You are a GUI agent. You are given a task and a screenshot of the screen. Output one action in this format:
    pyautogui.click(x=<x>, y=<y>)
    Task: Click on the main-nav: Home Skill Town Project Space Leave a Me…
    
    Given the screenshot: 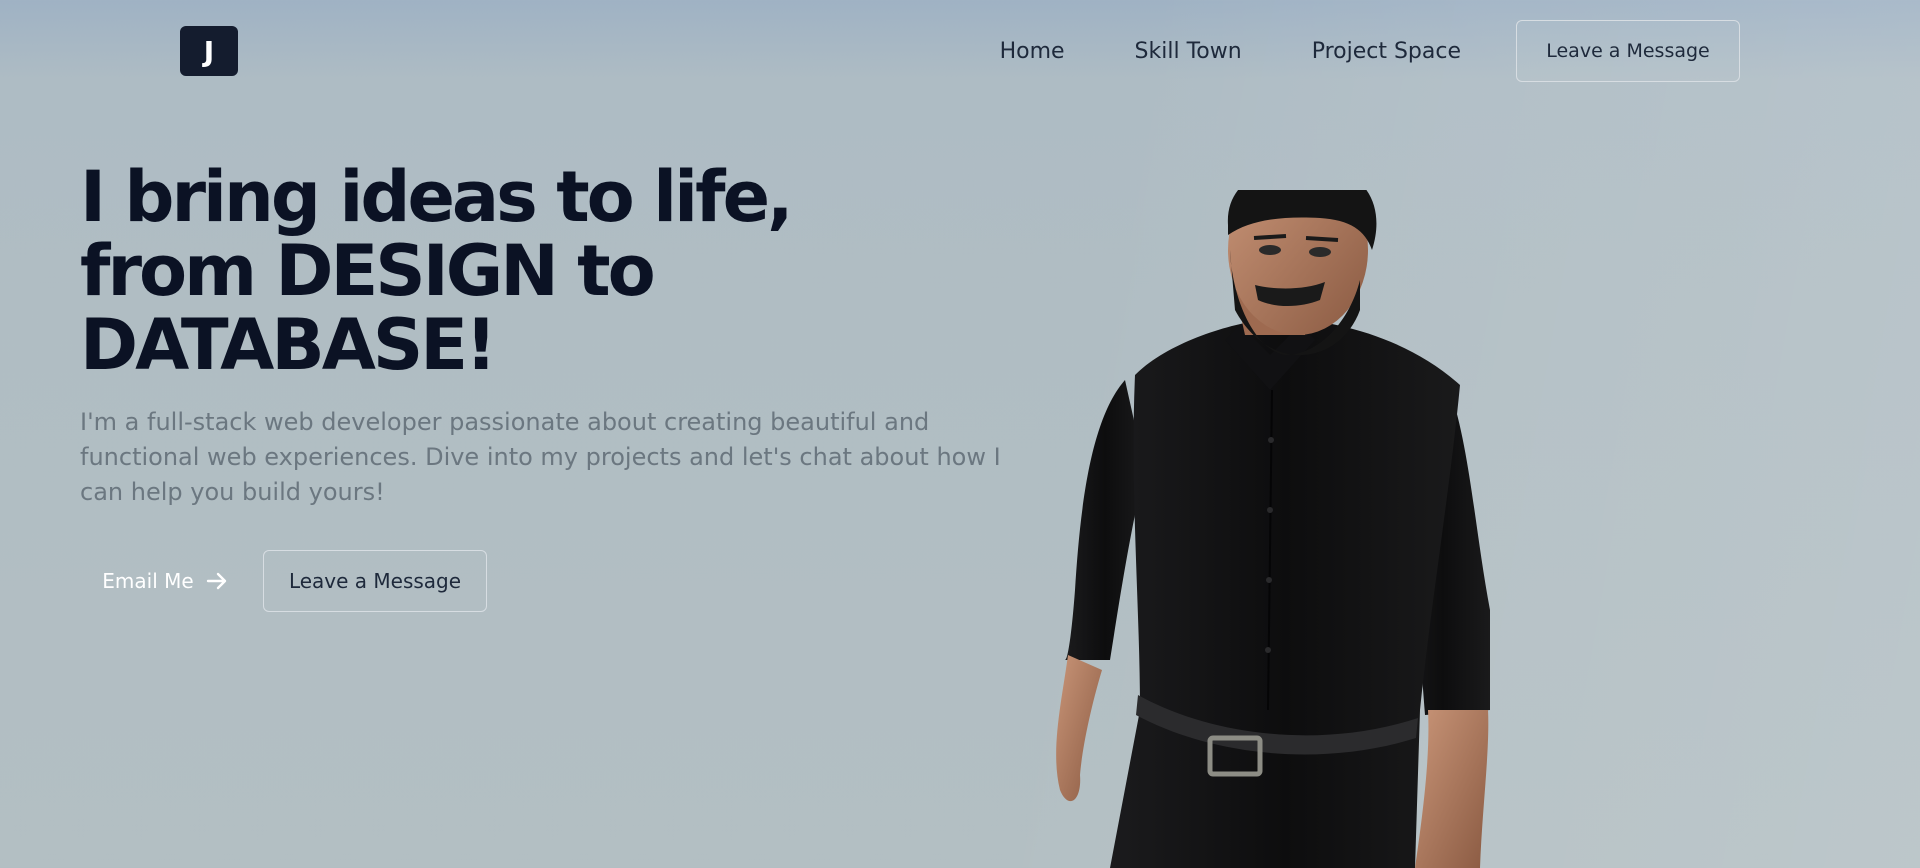 What is the action you would take?
    pyautogui.click(x=1370, y=51)
    